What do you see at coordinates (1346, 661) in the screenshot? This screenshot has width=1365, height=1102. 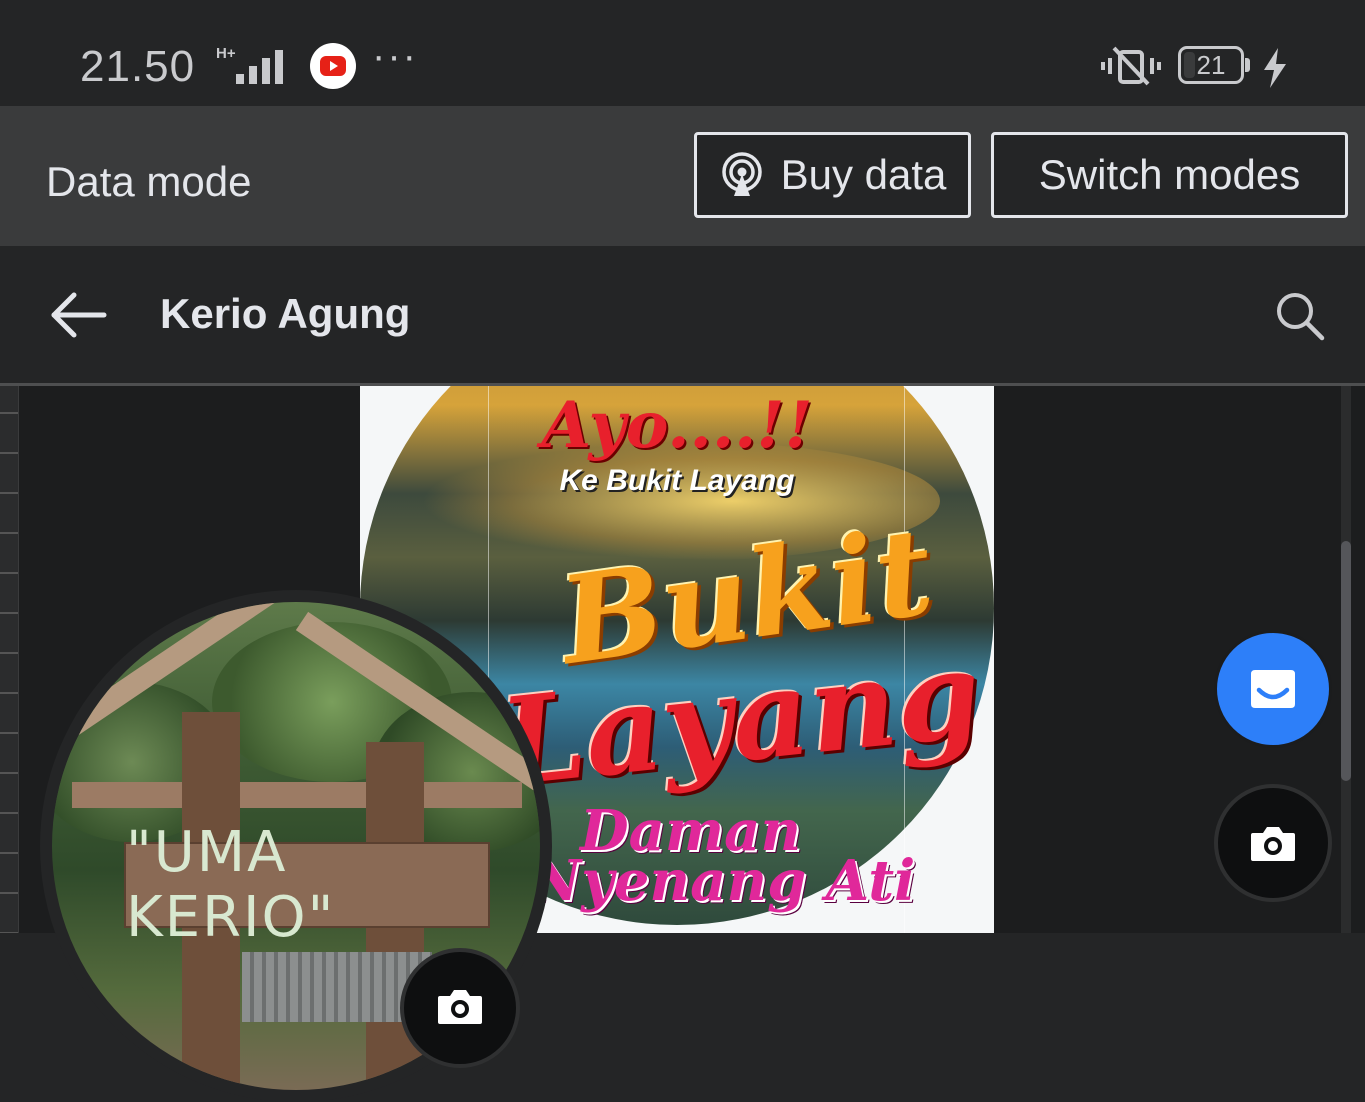 I see `scrollbar-thumb` at bounding box center [1346, 661].